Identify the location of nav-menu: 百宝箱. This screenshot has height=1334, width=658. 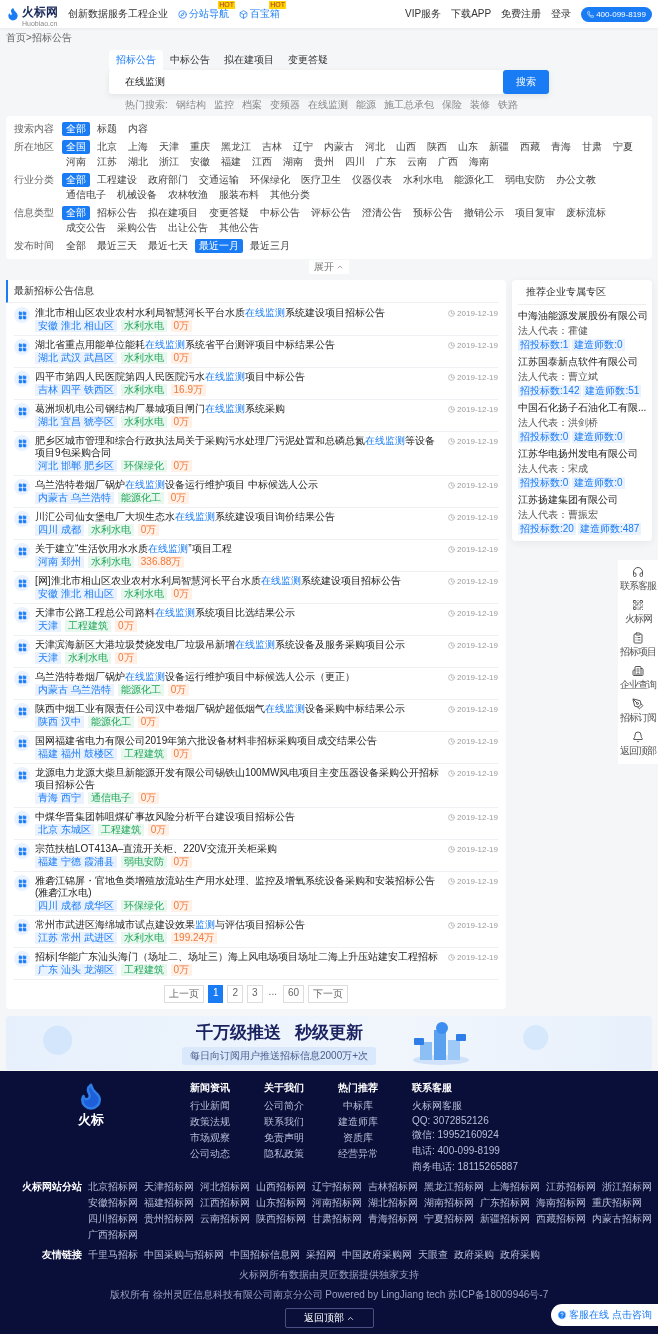
(259, 14).